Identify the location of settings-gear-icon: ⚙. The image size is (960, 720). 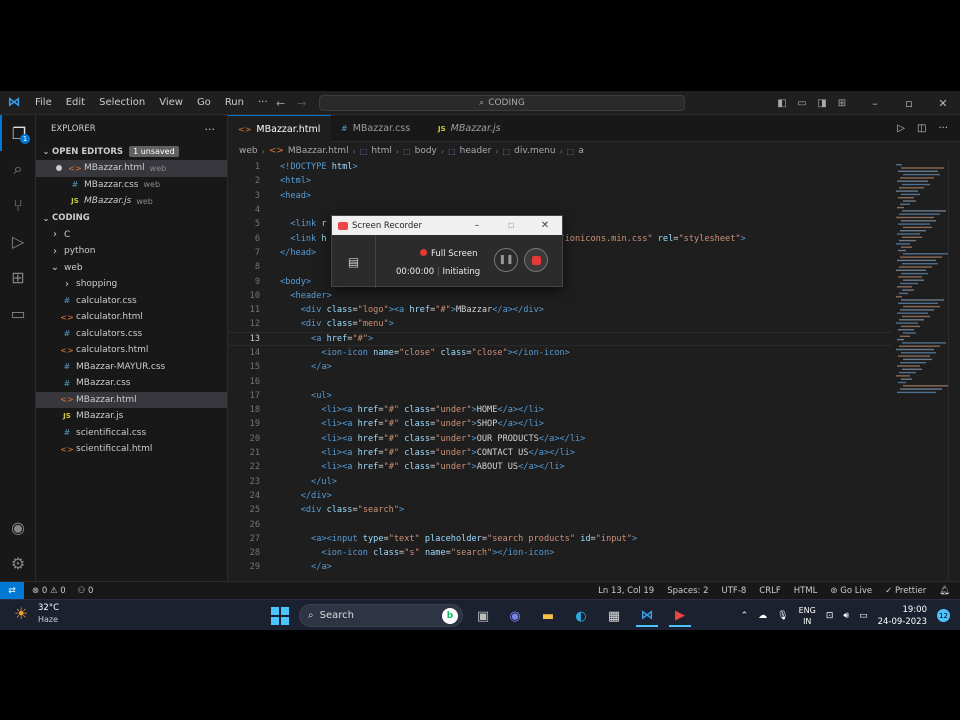
(18, 563).